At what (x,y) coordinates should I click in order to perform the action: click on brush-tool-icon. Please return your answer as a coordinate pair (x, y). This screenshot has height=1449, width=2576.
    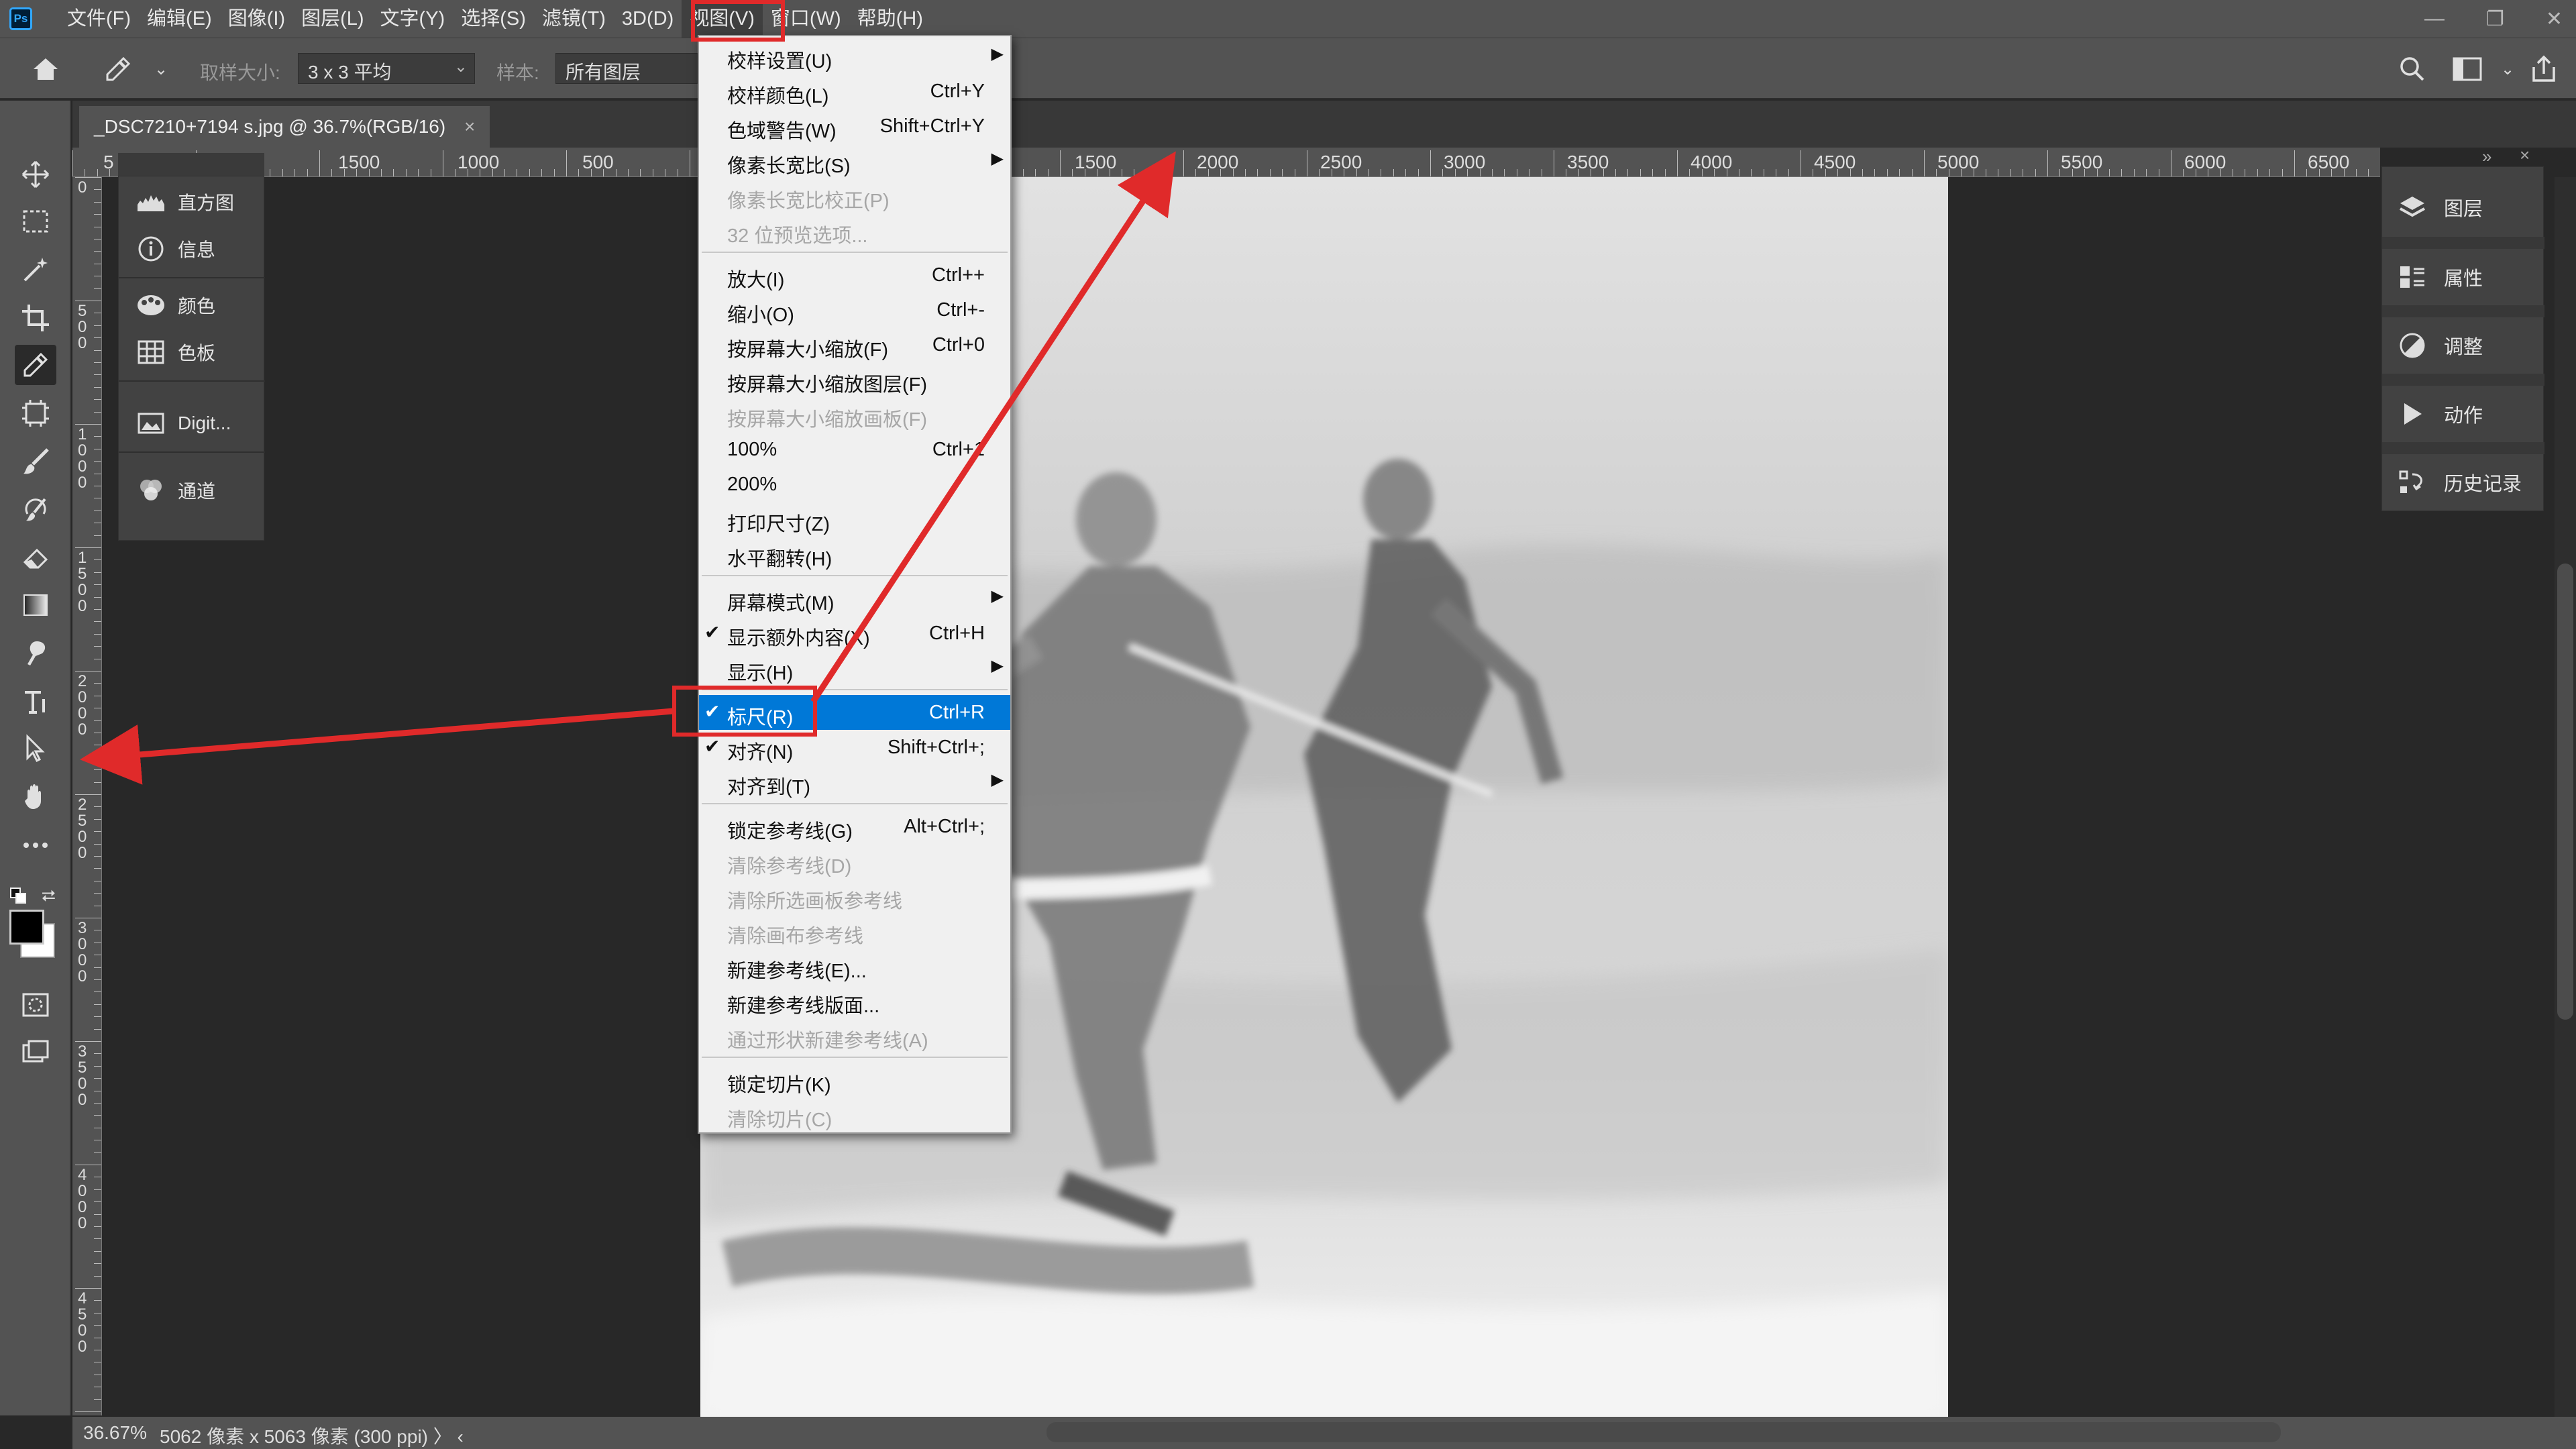
    Looking at the image, I should click on (35, 461).